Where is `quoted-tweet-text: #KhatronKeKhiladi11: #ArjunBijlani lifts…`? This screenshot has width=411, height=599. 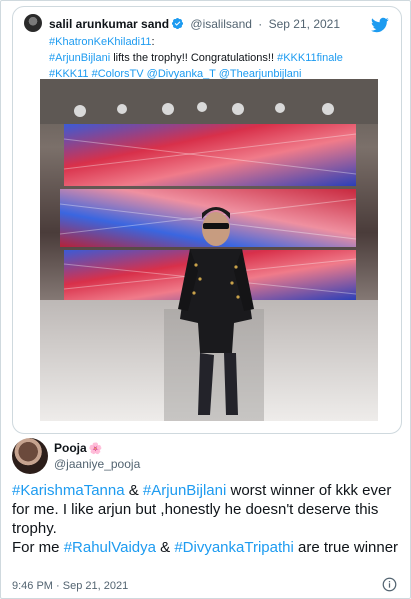
quoted-tweet-text: #KhatronKeKhiladi11: #ArjunBijlani lifts… is located at coordinates (196, 58).